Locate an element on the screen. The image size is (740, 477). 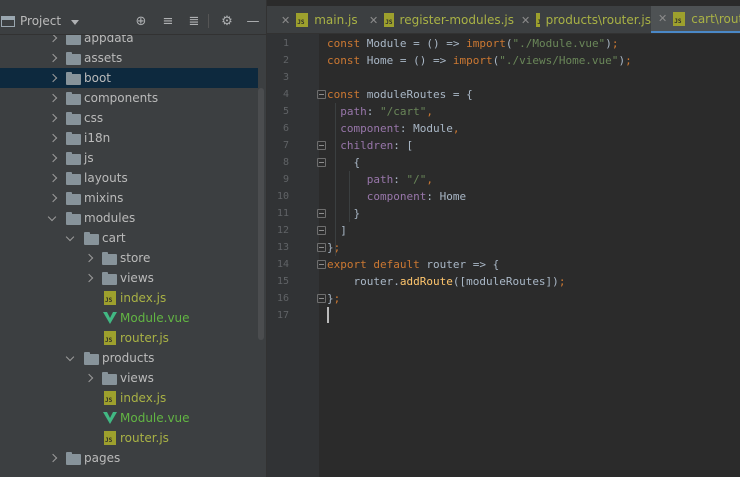
code-line: export default router => { is located at coordinates (413, 264).